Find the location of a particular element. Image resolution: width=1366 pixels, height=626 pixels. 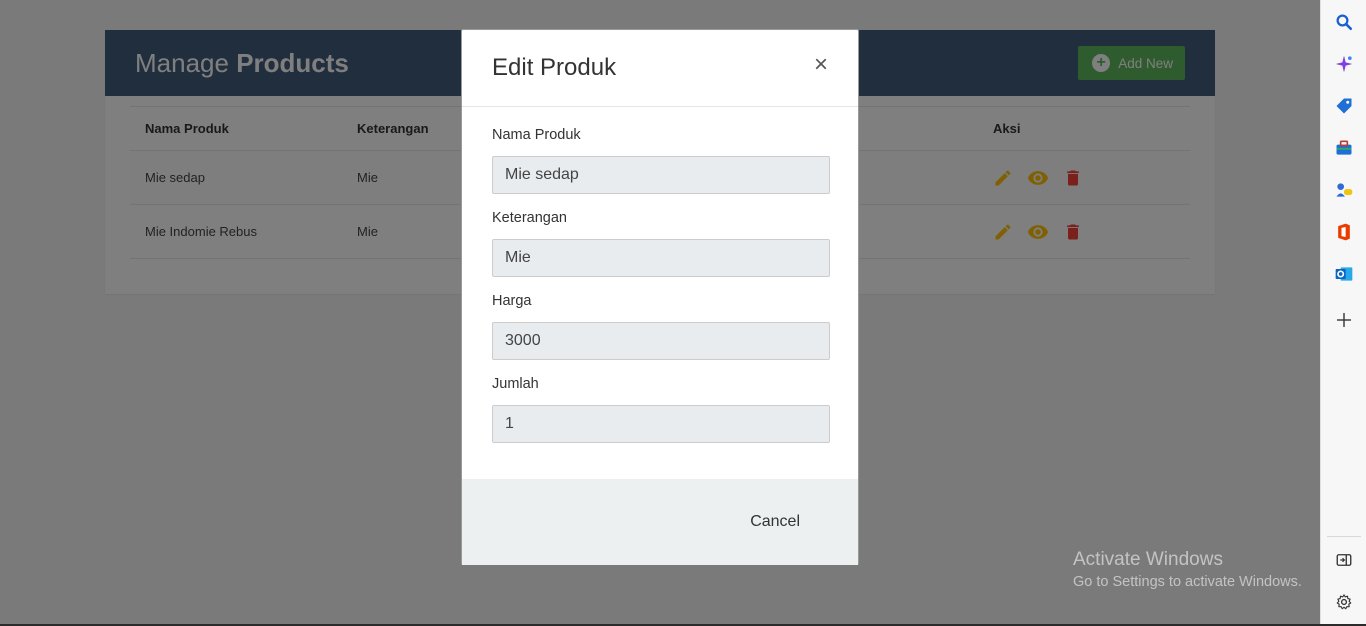

copilot-icon is located at coordinates (1344, 64).